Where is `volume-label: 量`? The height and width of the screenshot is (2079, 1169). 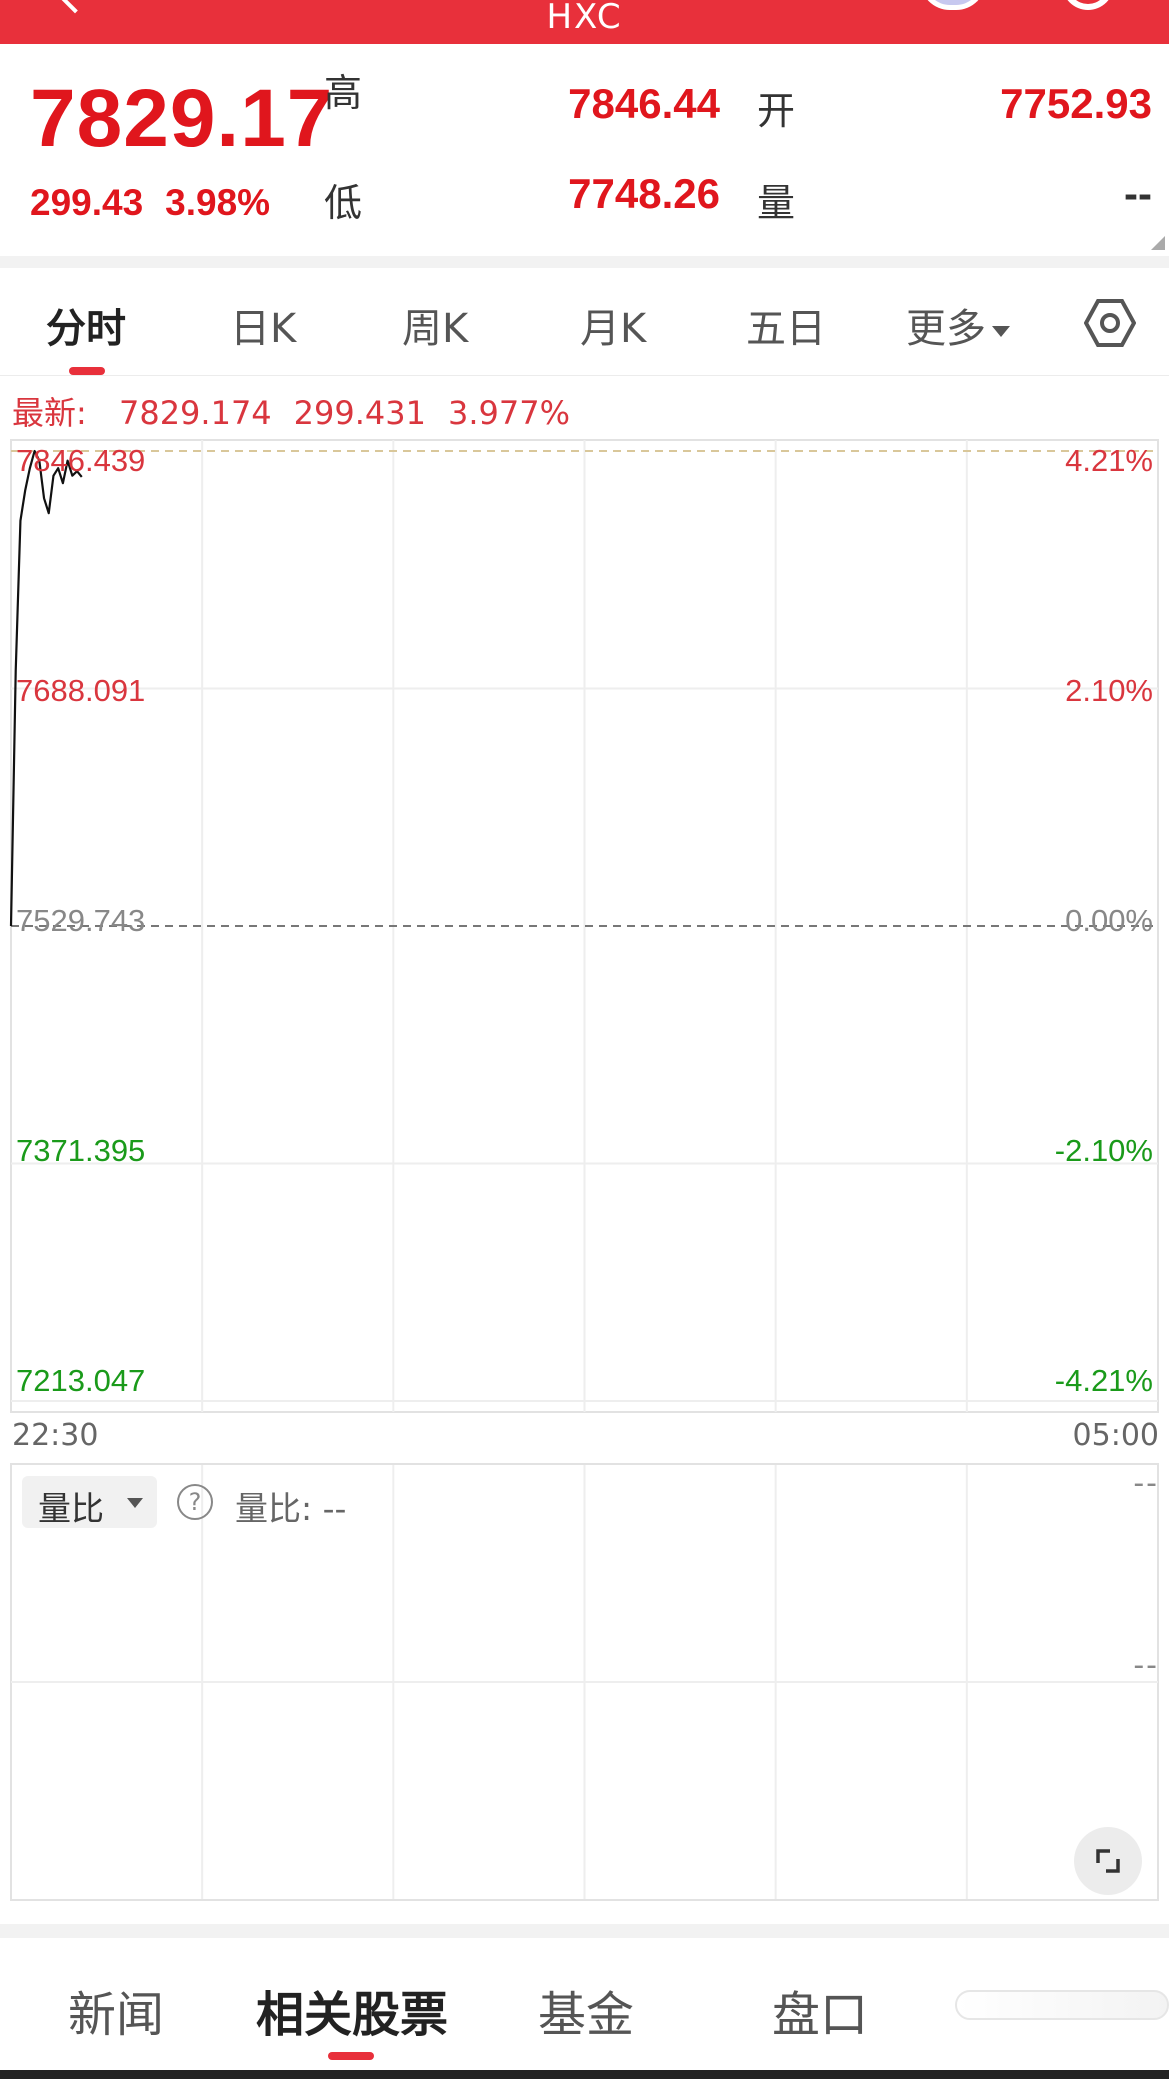 volume-label: 量 is located at coordinates (776, 203).